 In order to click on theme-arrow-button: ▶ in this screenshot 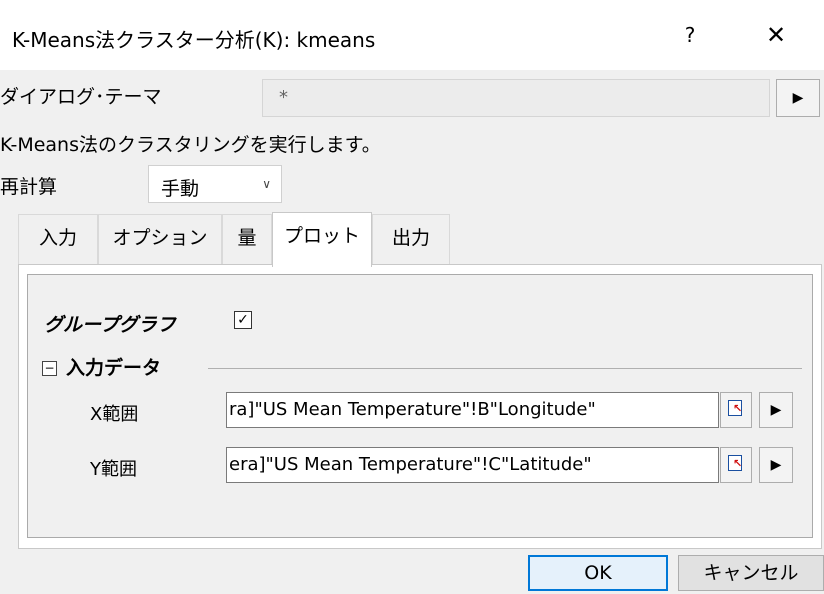, I will do `click(798, 98)`.